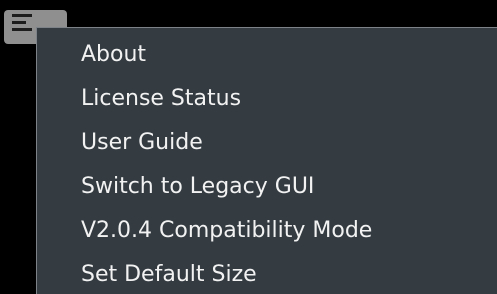  Describe the element at coordinates (169, 274) in the screenshot. I see `menu-item-label: Set Default Size` at that location.